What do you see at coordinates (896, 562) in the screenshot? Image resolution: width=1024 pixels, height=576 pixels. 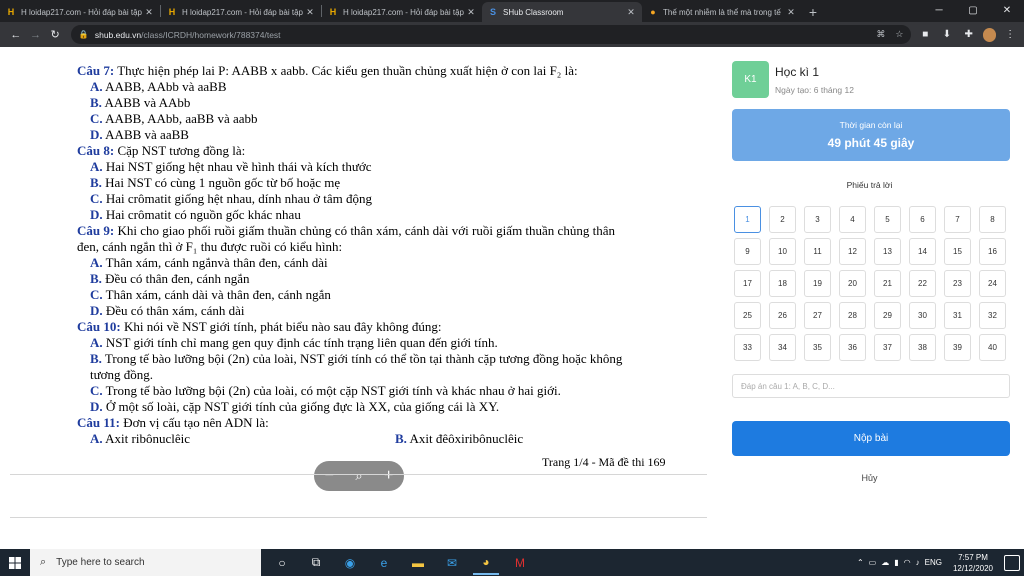 I see `battery-icon: ▮` at bounding box center [896, 562].